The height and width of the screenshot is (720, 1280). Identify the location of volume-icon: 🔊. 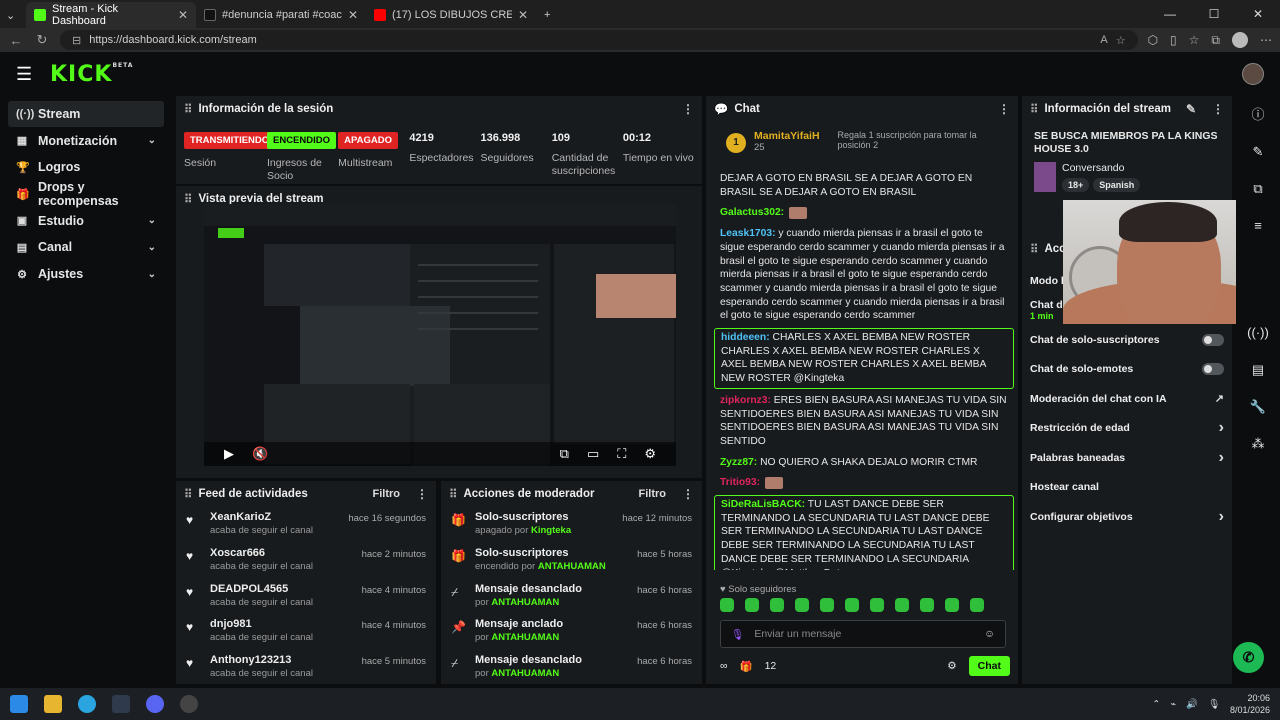
(1192, 704).